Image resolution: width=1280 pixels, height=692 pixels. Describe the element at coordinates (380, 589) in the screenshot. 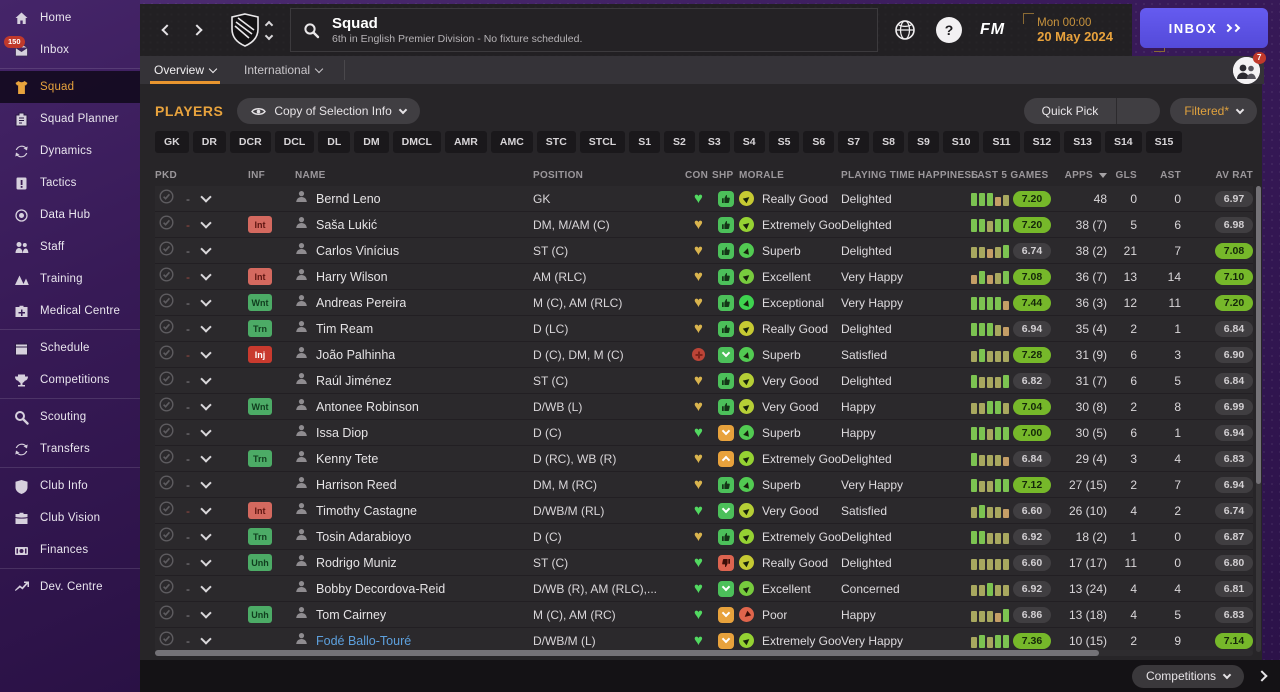

I see `player-name: Bobby Decordova-Reid` at that location.